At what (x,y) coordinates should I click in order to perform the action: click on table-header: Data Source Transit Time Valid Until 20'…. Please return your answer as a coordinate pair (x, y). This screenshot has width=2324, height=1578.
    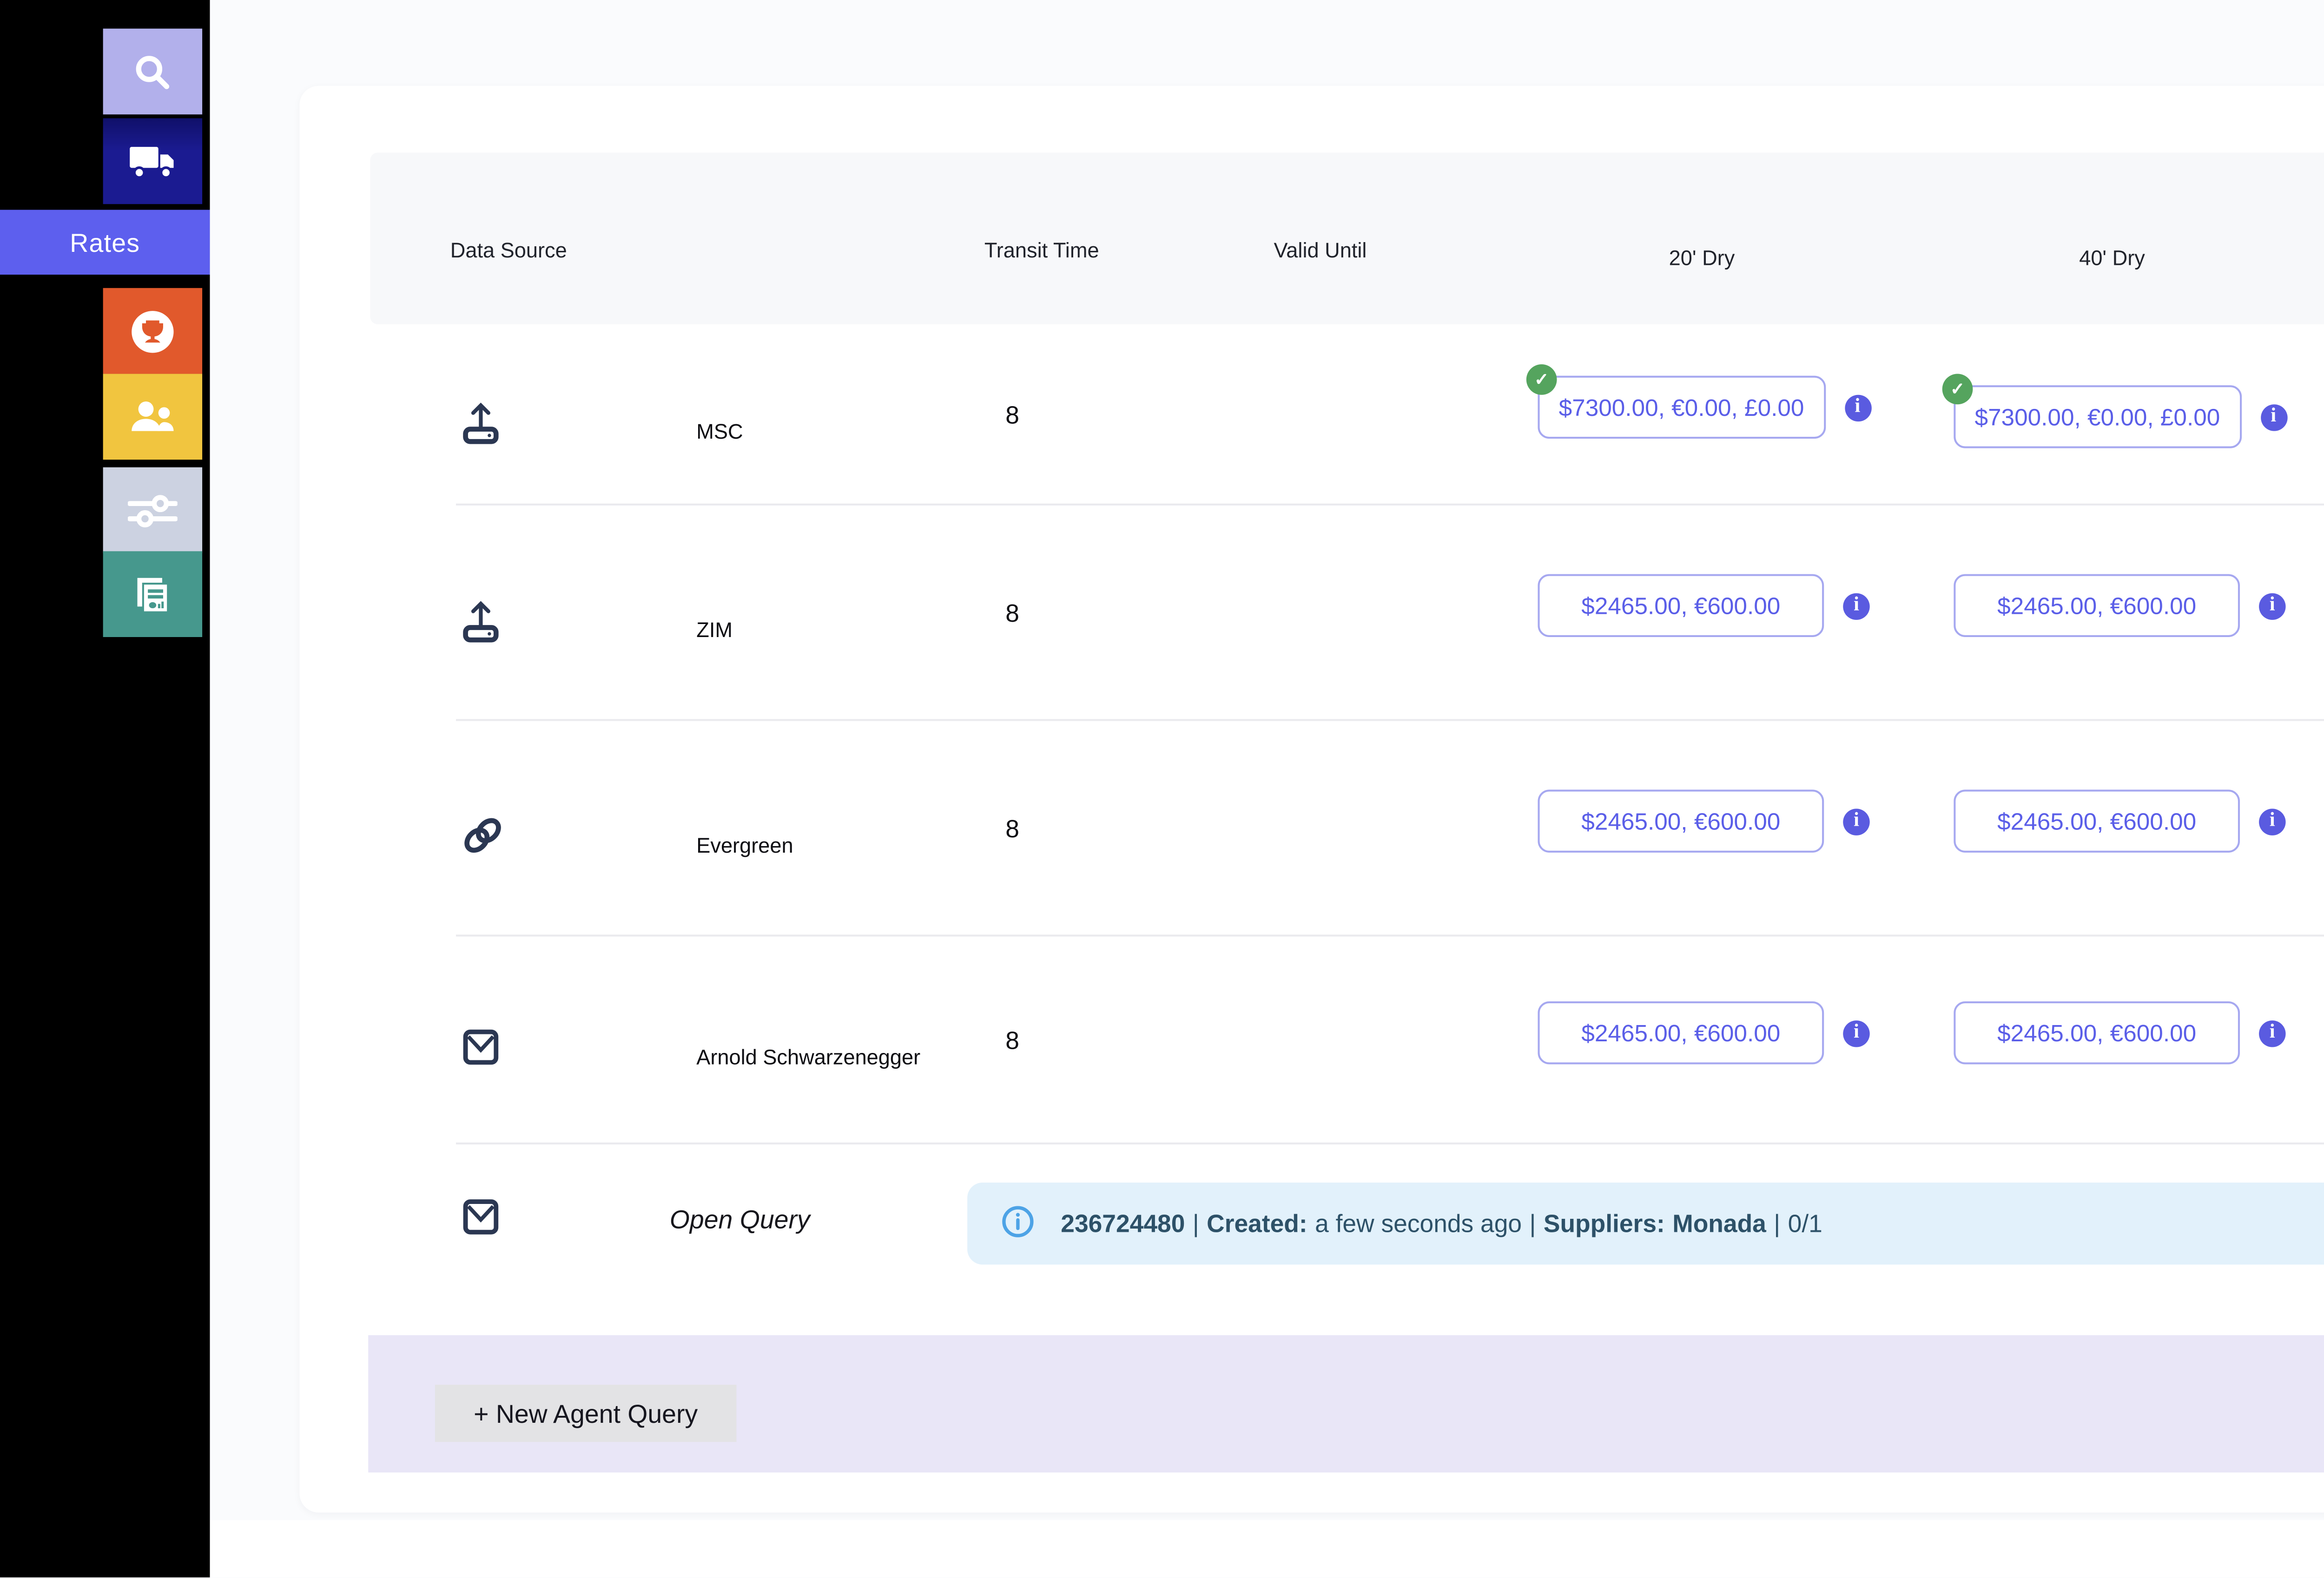
    Looking at the image, I should click on (1347, 238).